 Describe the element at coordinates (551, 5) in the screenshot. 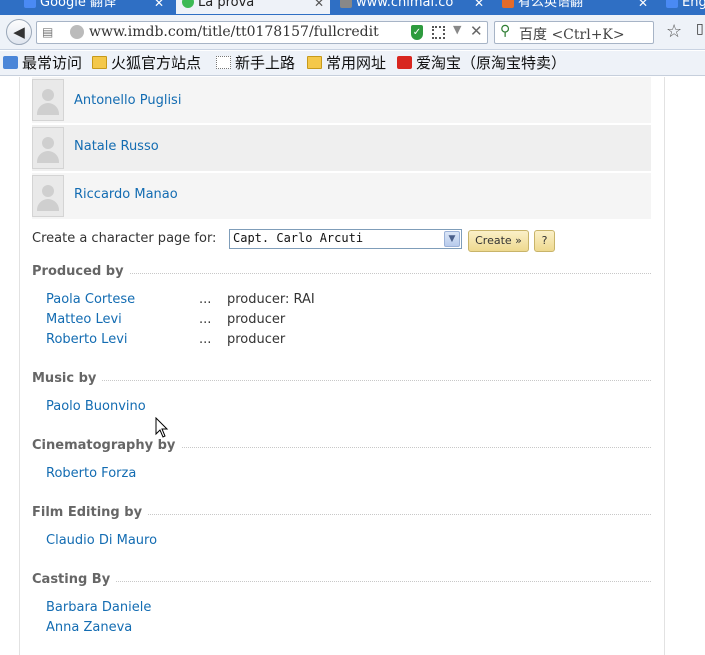

I see `tab-label: 有么英语翻` at that location.